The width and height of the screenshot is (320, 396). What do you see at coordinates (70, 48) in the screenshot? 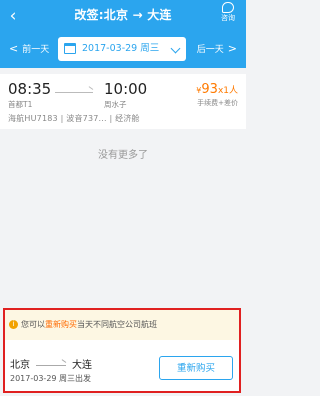
I see `calendar-icon` at bounding box center [70, 48].